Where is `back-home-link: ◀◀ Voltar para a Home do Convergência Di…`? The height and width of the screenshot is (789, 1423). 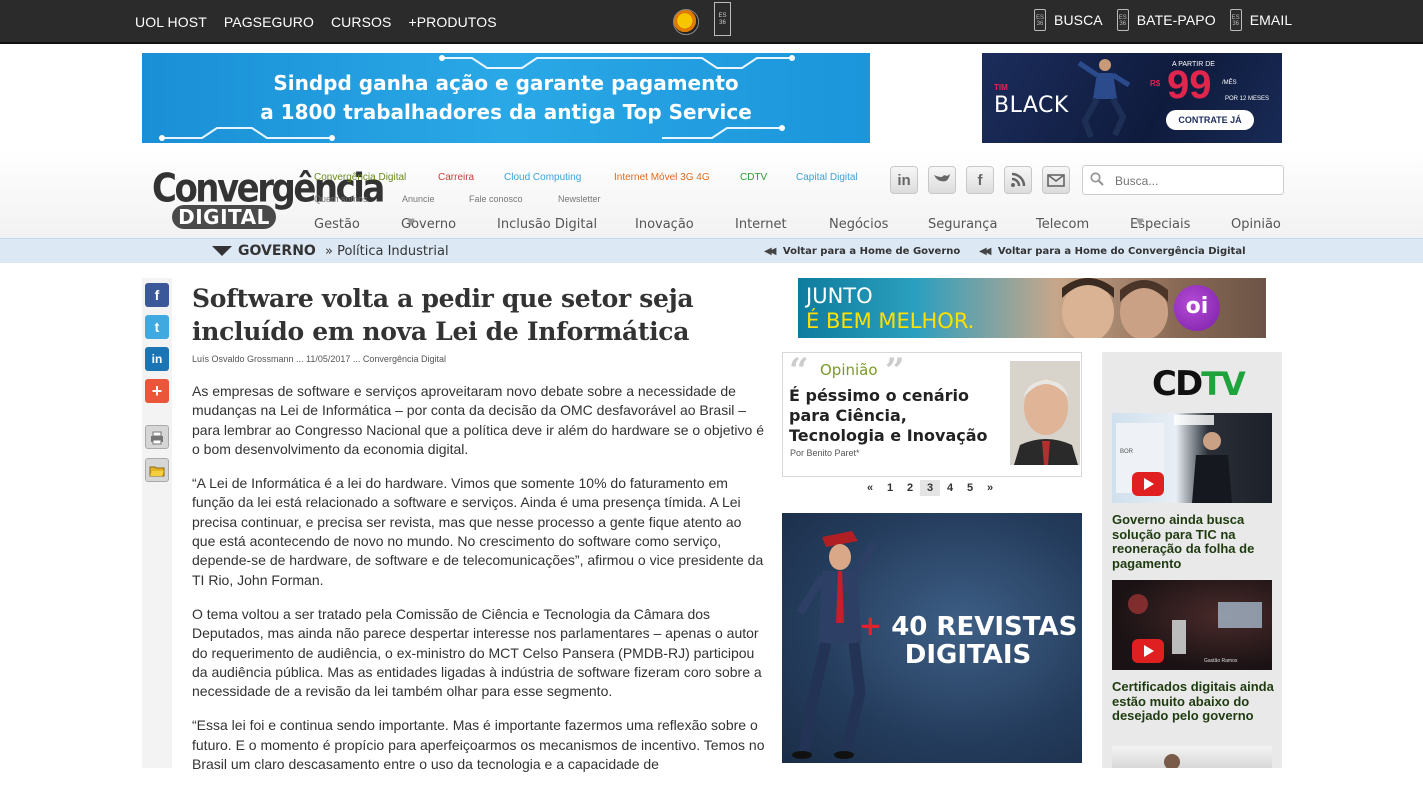 back-home-link: ◀◀ Voltar para a Home do Convergência Di… is located at coordinates (1112, 251).